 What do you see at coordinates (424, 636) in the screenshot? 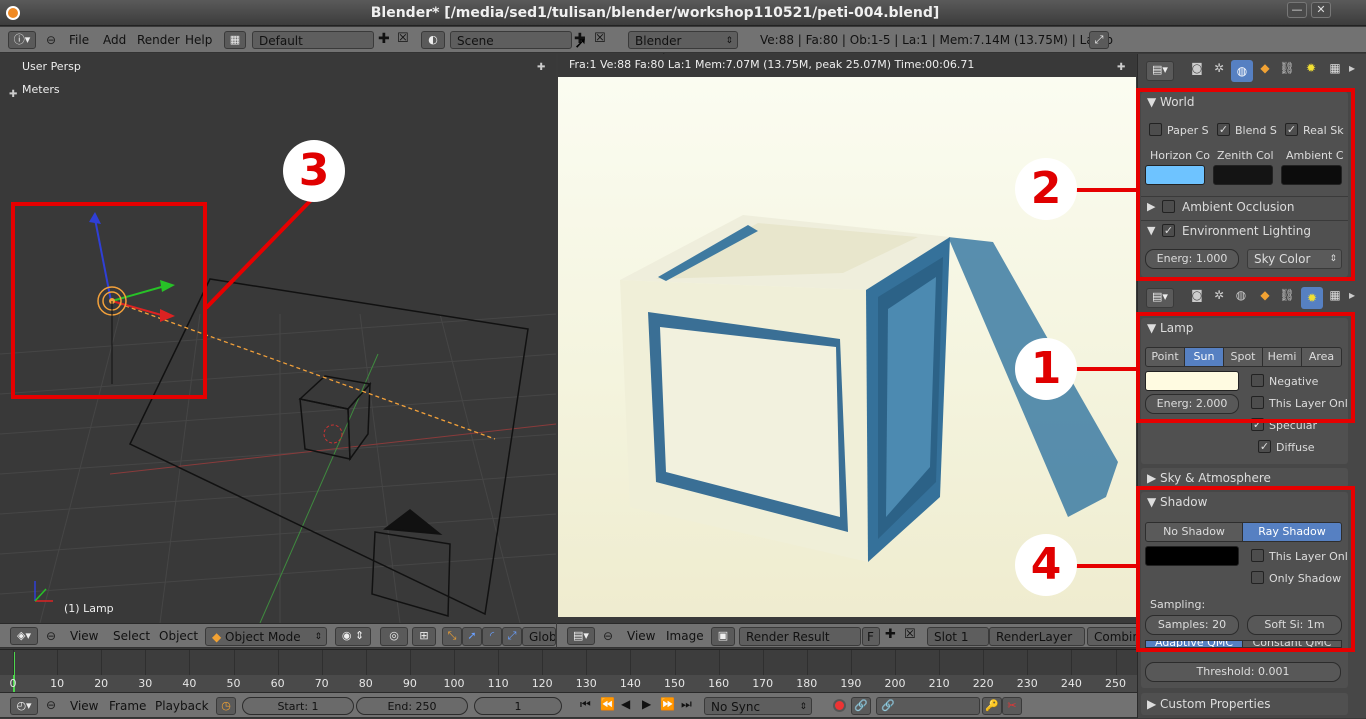
I see `manipulator-icon: ⊞` at bounding box center [424, 636].